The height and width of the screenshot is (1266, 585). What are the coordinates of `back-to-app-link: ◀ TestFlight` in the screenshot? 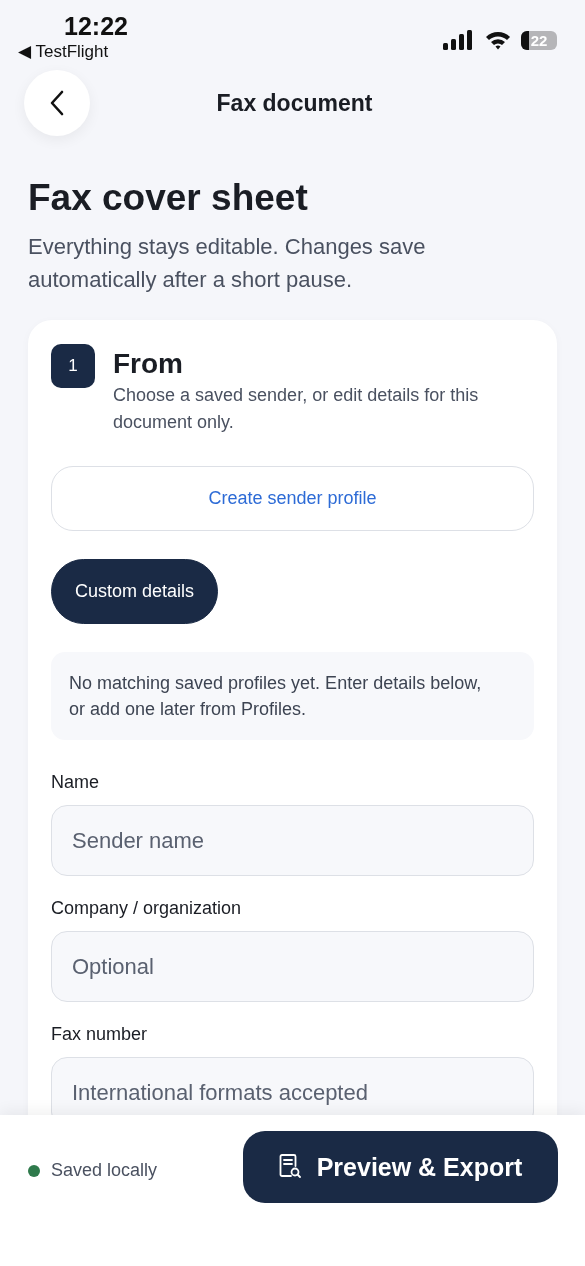 It's located at (63, 52).